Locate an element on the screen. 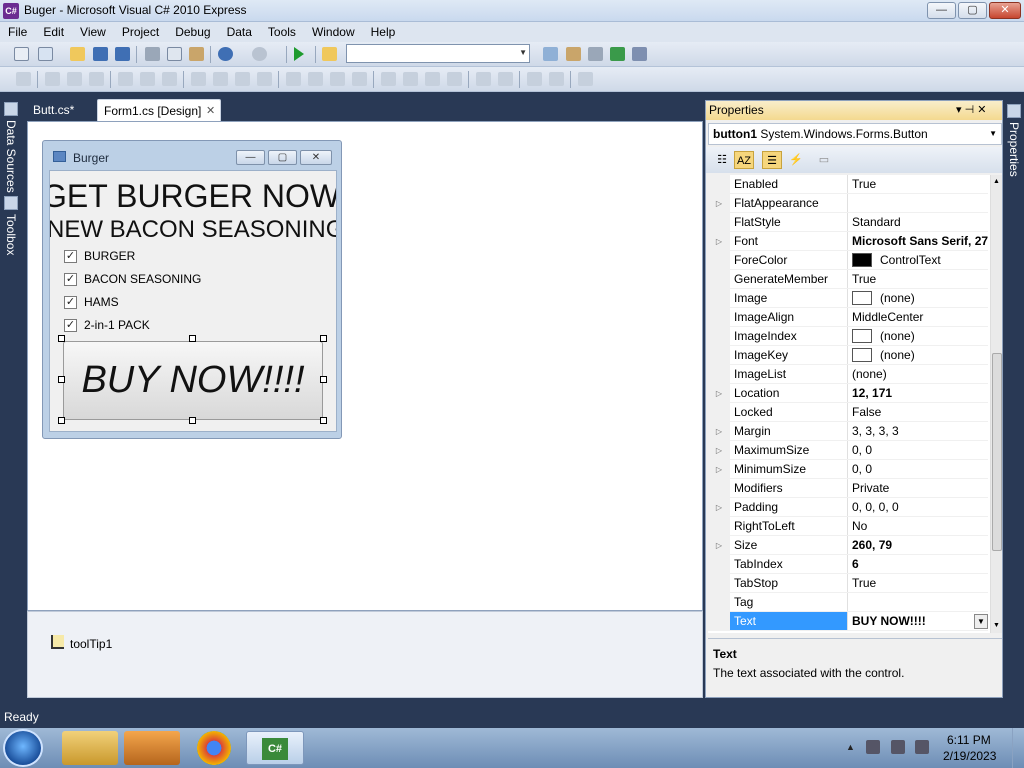 This screenshot has height=768, width=1024. properties-window-icon is located at coordinates (573, 54).